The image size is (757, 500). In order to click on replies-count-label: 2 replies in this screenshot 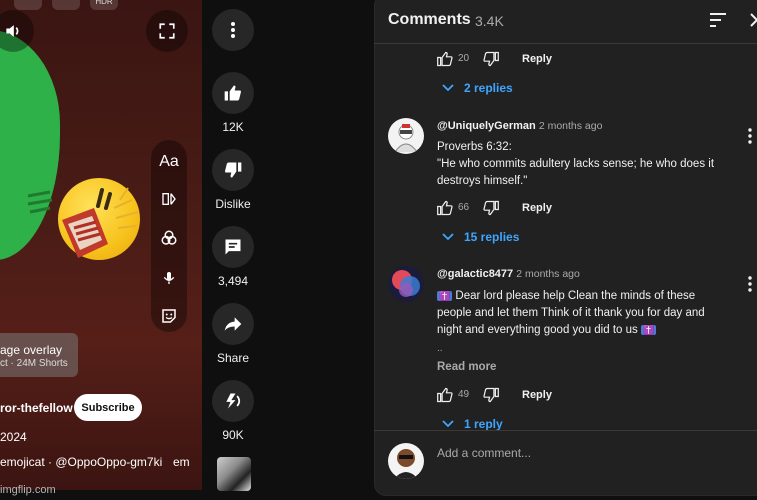, I will do `click(488, 88)`.